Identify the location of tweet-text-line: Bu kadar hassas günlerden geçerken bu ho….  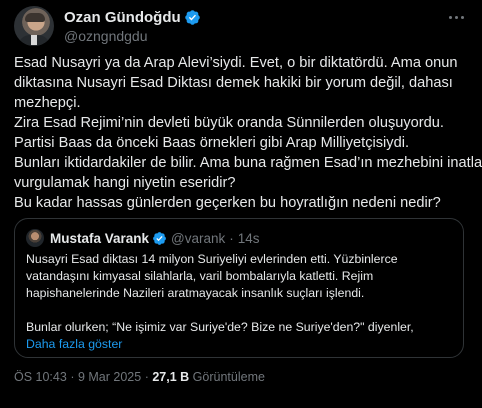
(227, 203).